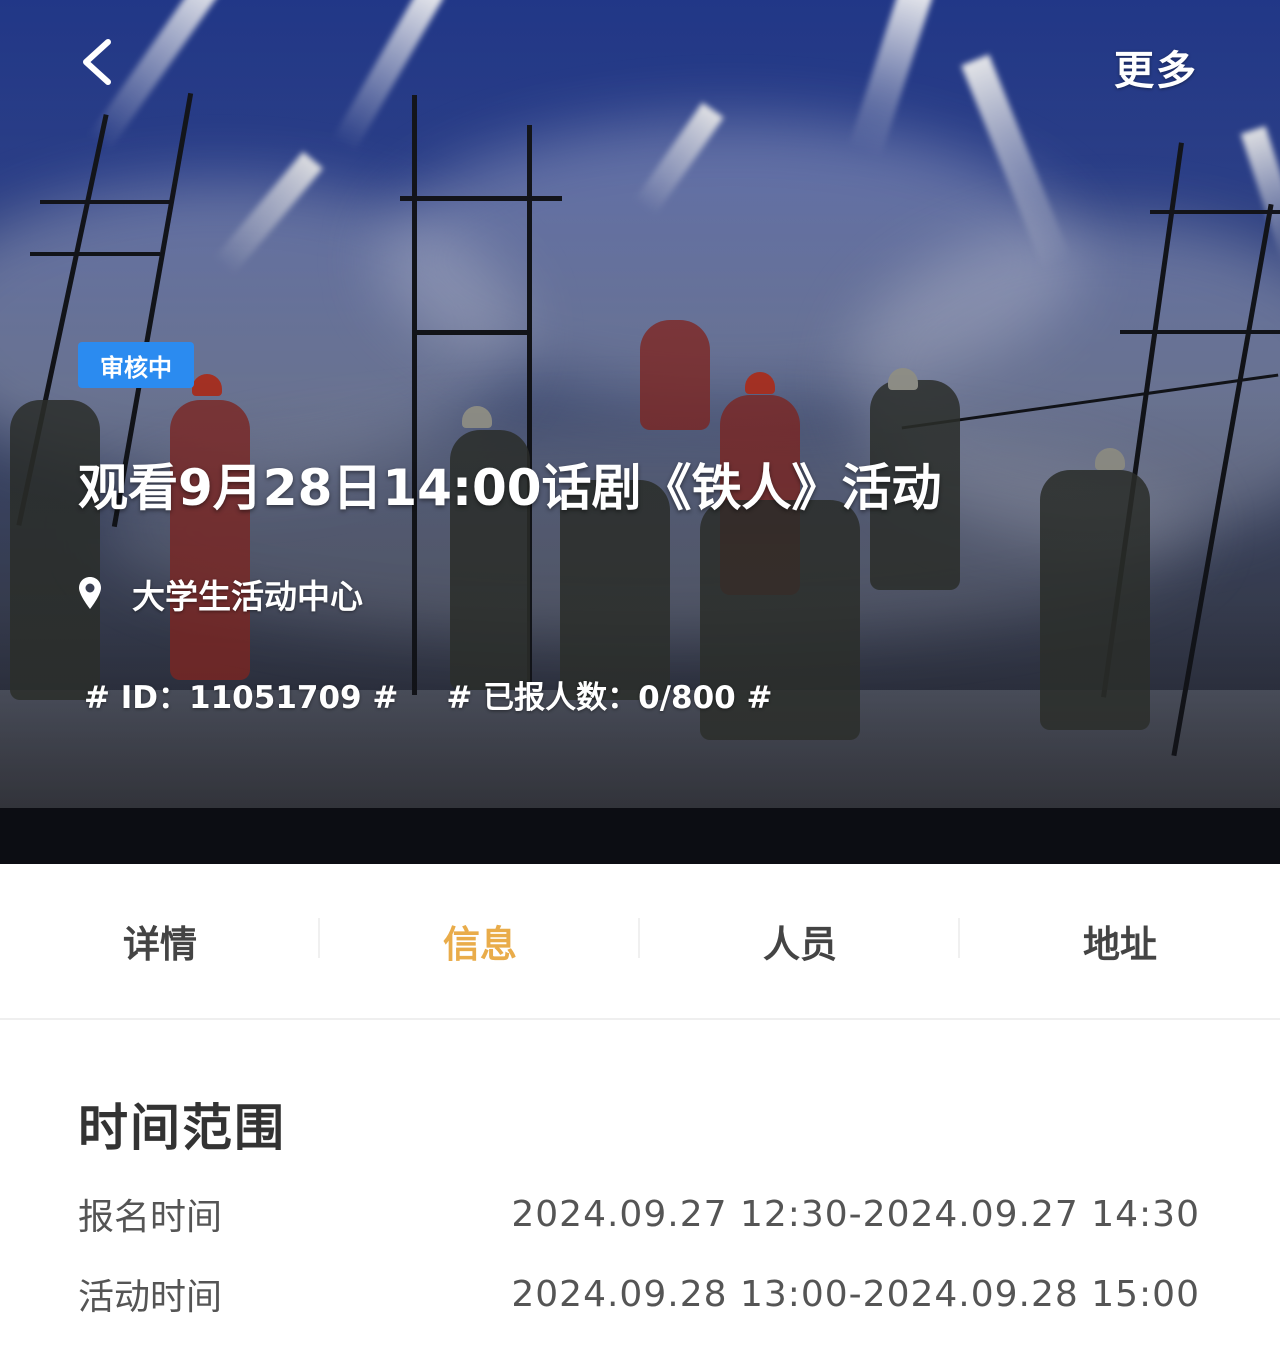 Image resolution: width=1280 pixels, height=1363 pixels. I want to click on event-time-row: 活动时间 2024.09.28 13:00-2024.09.28 15:00, so click(639, 1294).